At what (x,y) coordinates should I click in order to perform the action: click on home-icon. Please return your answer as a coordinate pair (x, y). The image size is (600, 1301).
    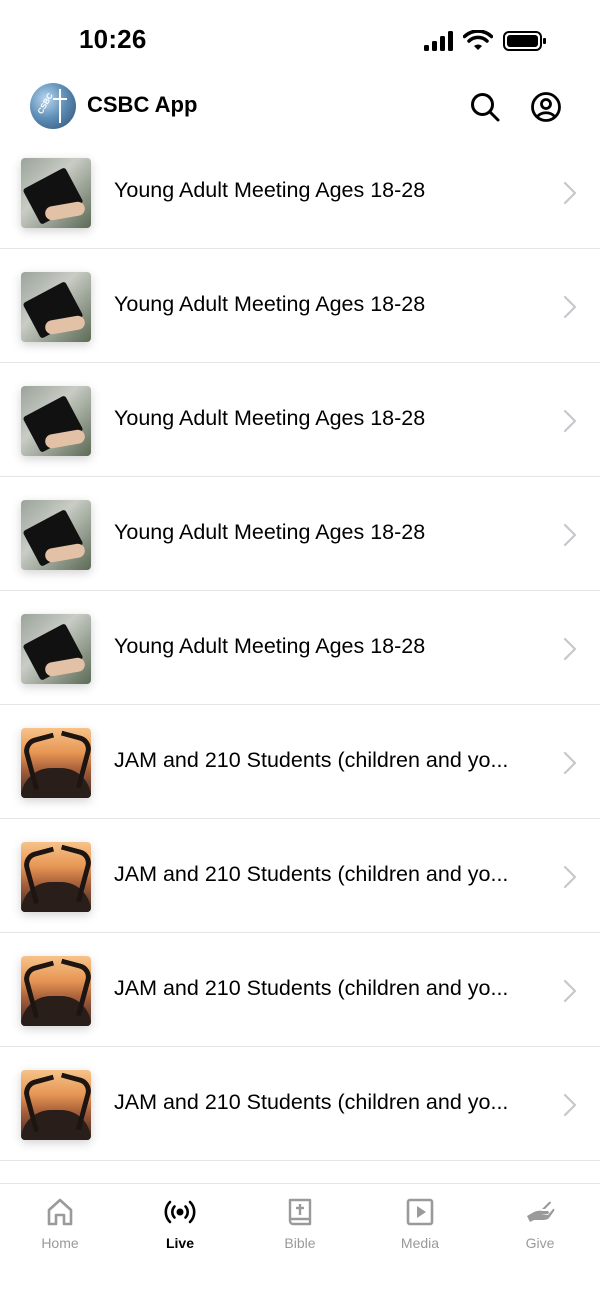
    Looking at the image, I should click on (60, 1212).